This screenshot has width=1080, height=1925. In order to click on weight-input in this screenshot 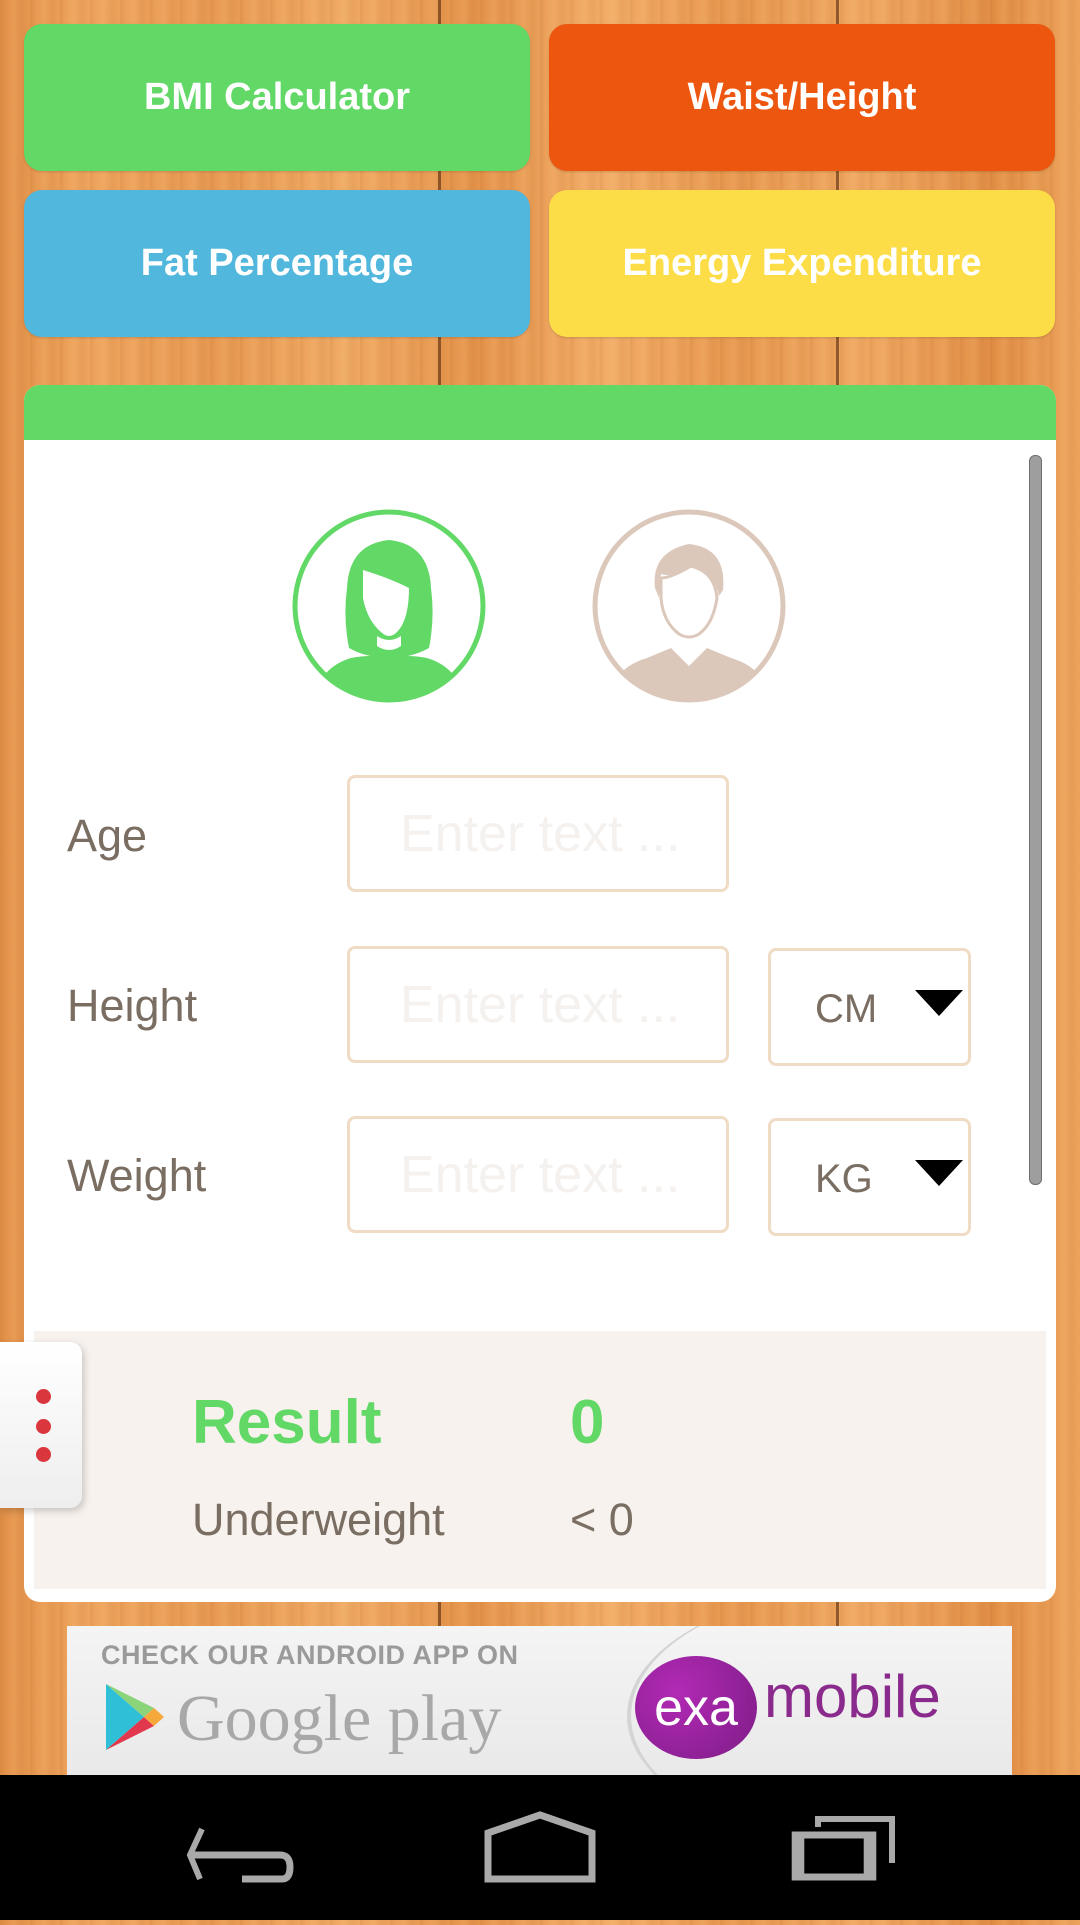, I will do `click(538, 1174)`.